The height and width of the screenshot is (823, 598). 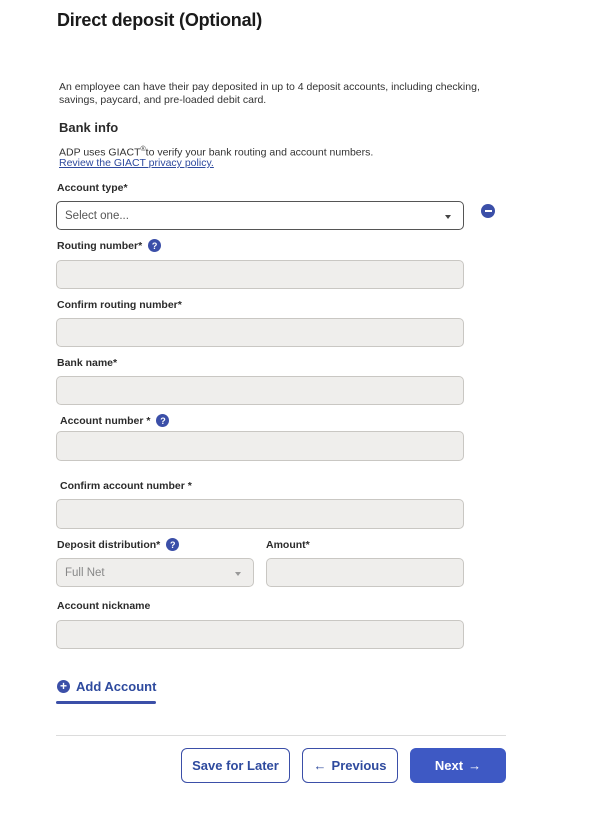 I want to click on confirm-account-number-input, so click(x=260, y=514).